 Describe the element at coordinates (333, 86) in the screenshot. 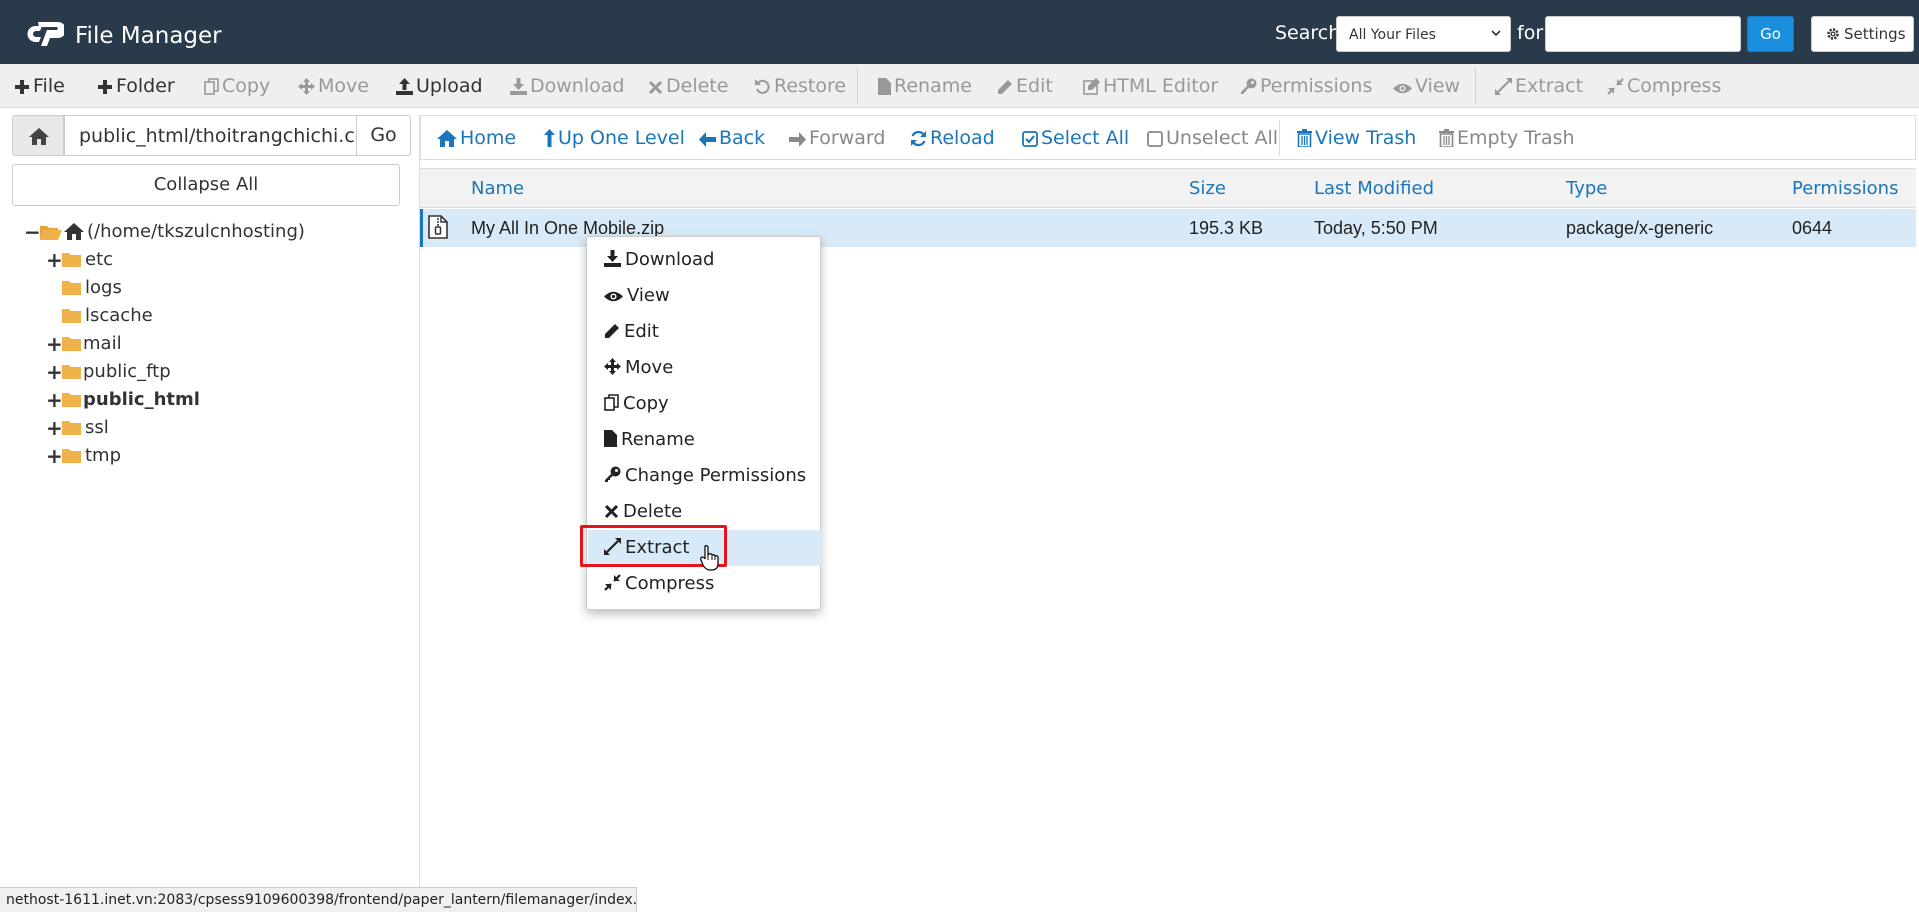

I see `move-button: Move` at that location.